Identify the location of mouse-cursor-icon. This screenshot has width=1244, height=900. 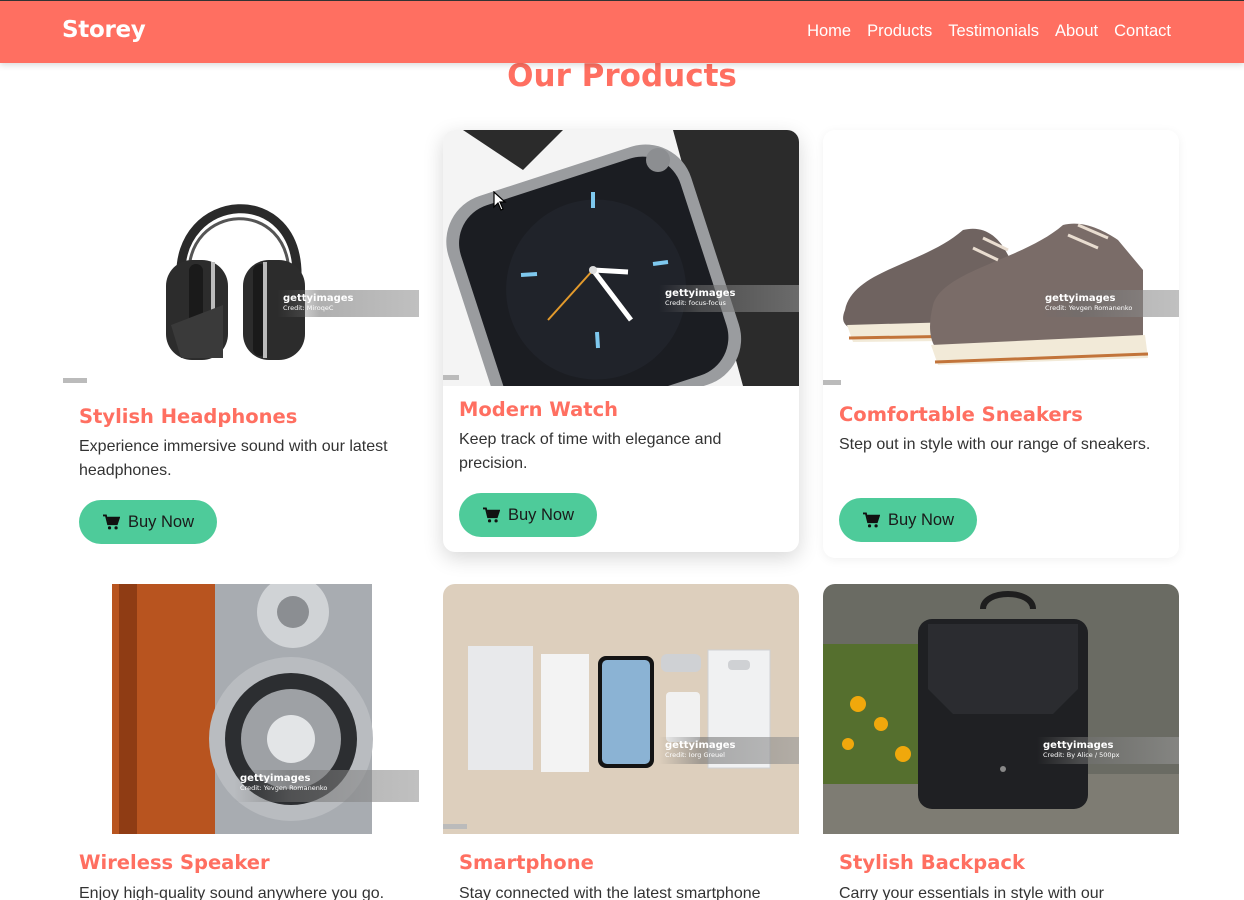
(500, 201).